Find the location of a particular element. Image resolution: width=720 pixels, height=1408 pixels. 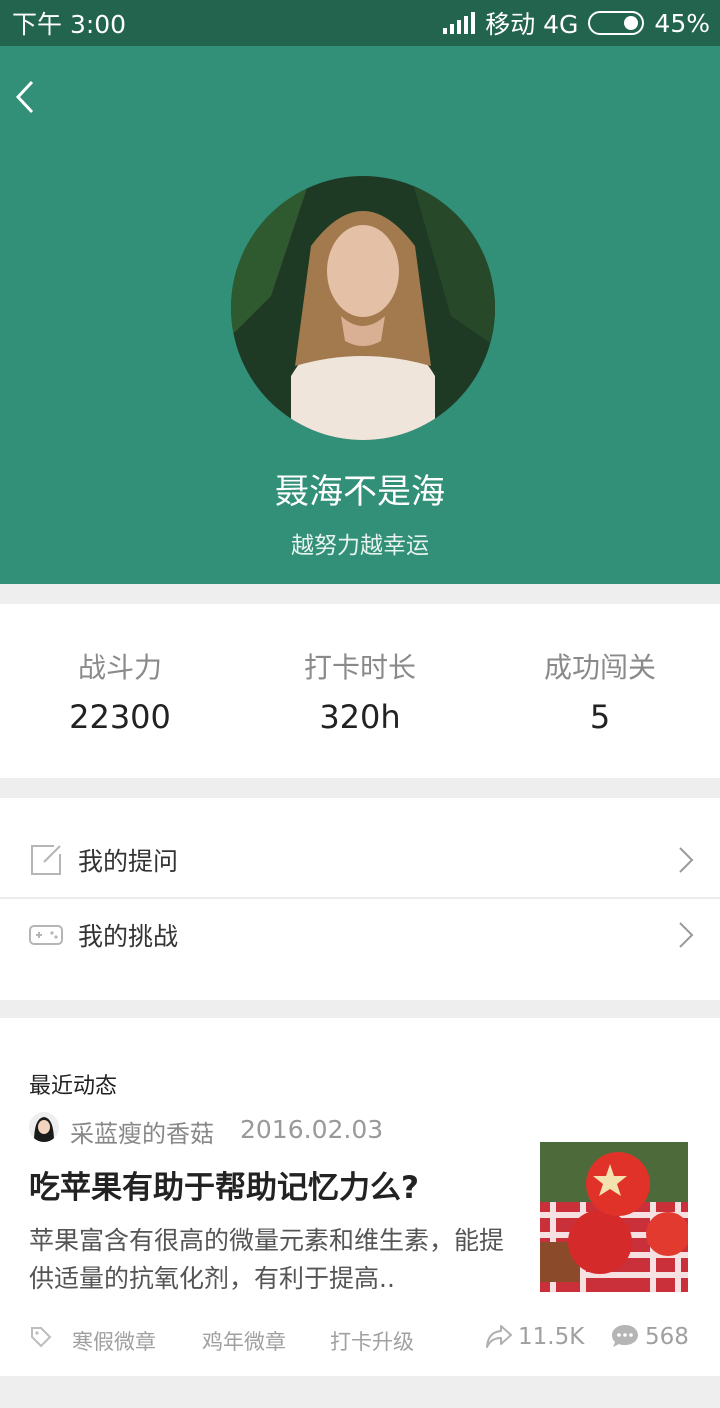

comment-count: 568 is located at coordinates (667, 1337).